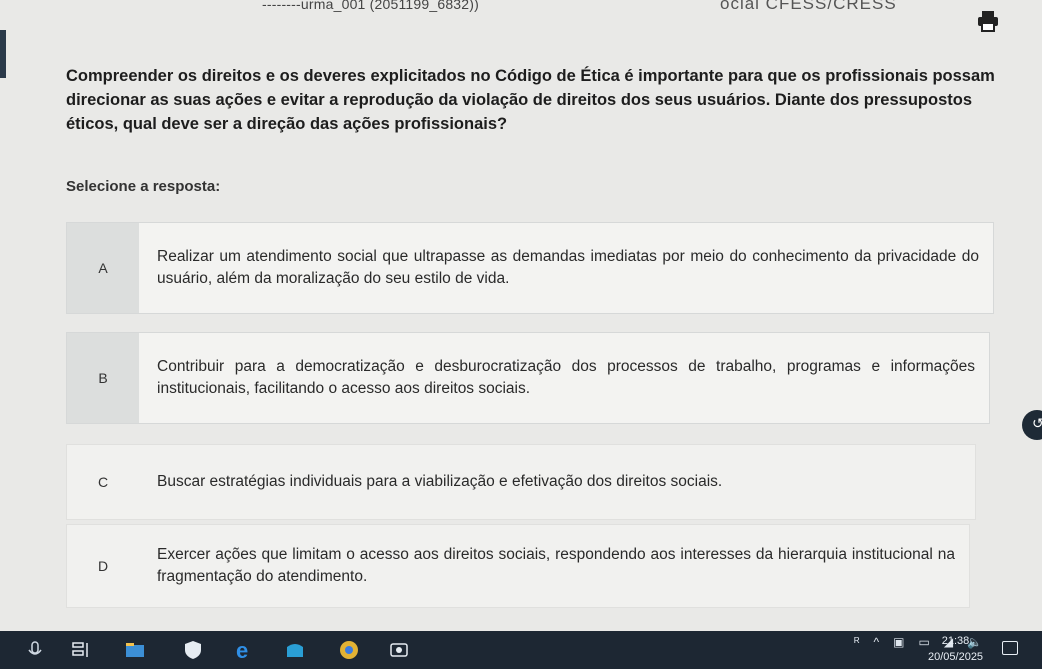 The height and width of the screenshot is (669, 1042). I want to click on side-widget-icon: ↺, so click(1032, 425).